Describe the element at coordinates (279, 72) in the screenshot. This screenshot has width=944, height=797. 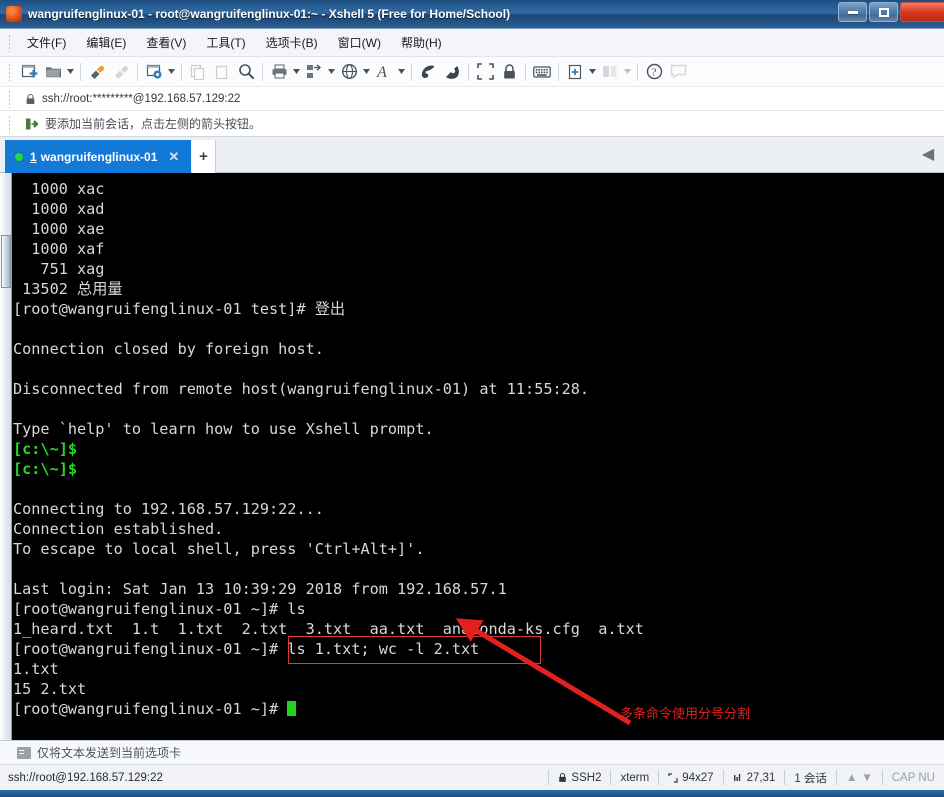
I see `print-icon` at that location.